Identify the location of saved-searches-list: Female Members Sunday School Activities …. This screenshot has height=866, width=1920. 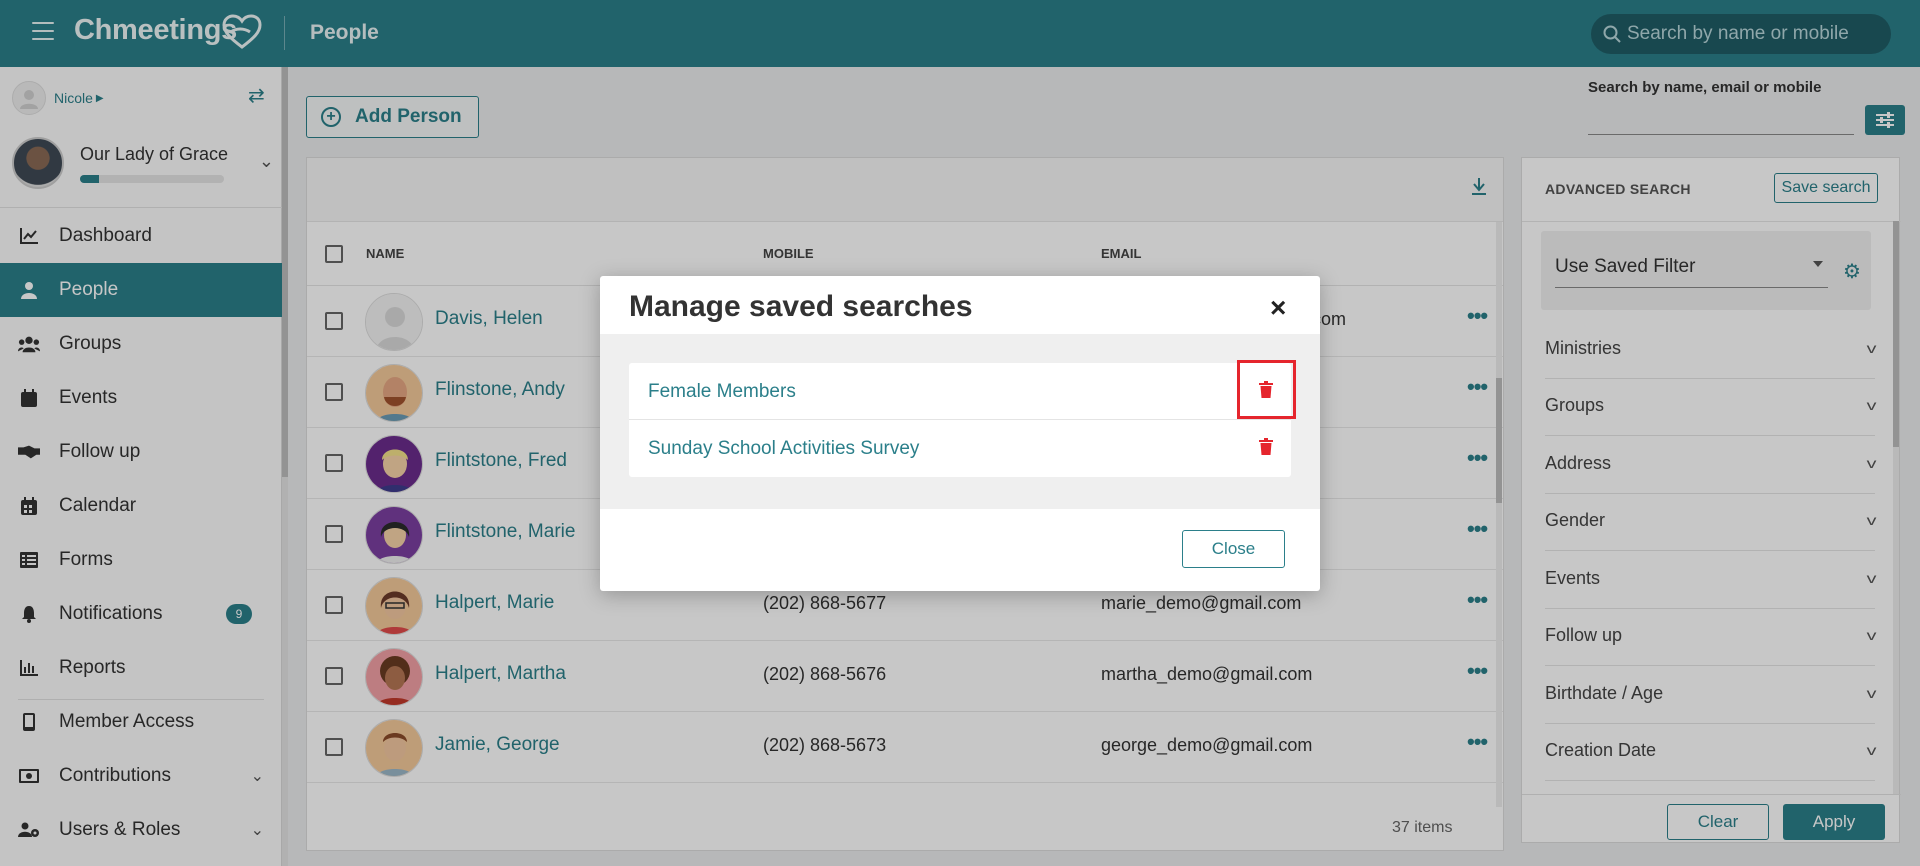
(962, 418).